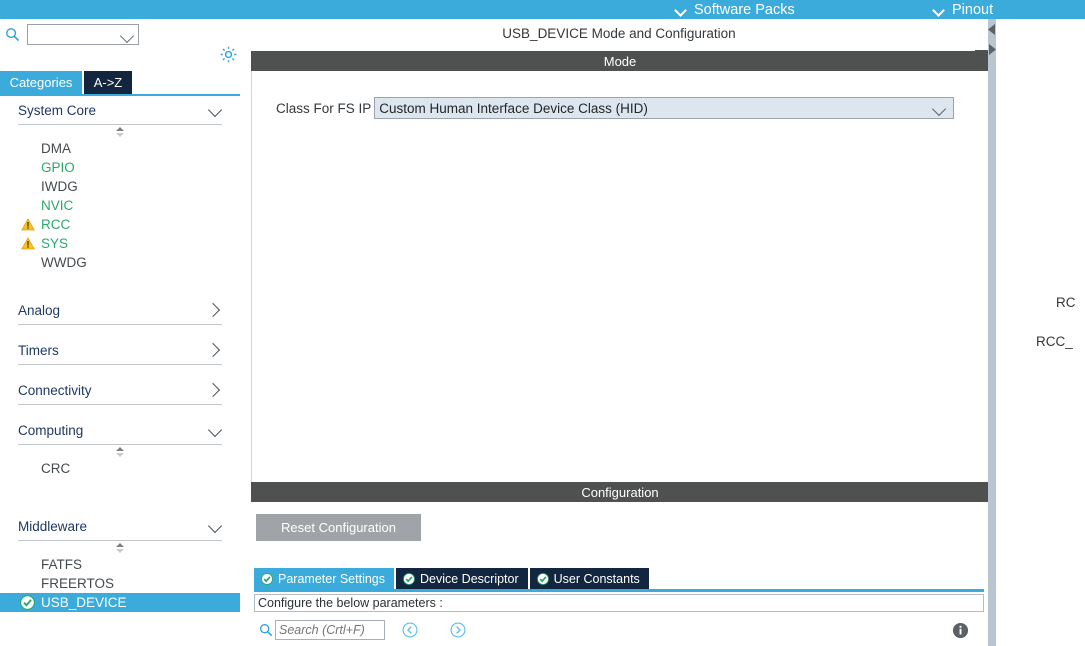 The image size is (1085, 646). I want to click on ip-tree-tabs: Categories A->Z, so click(120, 83).